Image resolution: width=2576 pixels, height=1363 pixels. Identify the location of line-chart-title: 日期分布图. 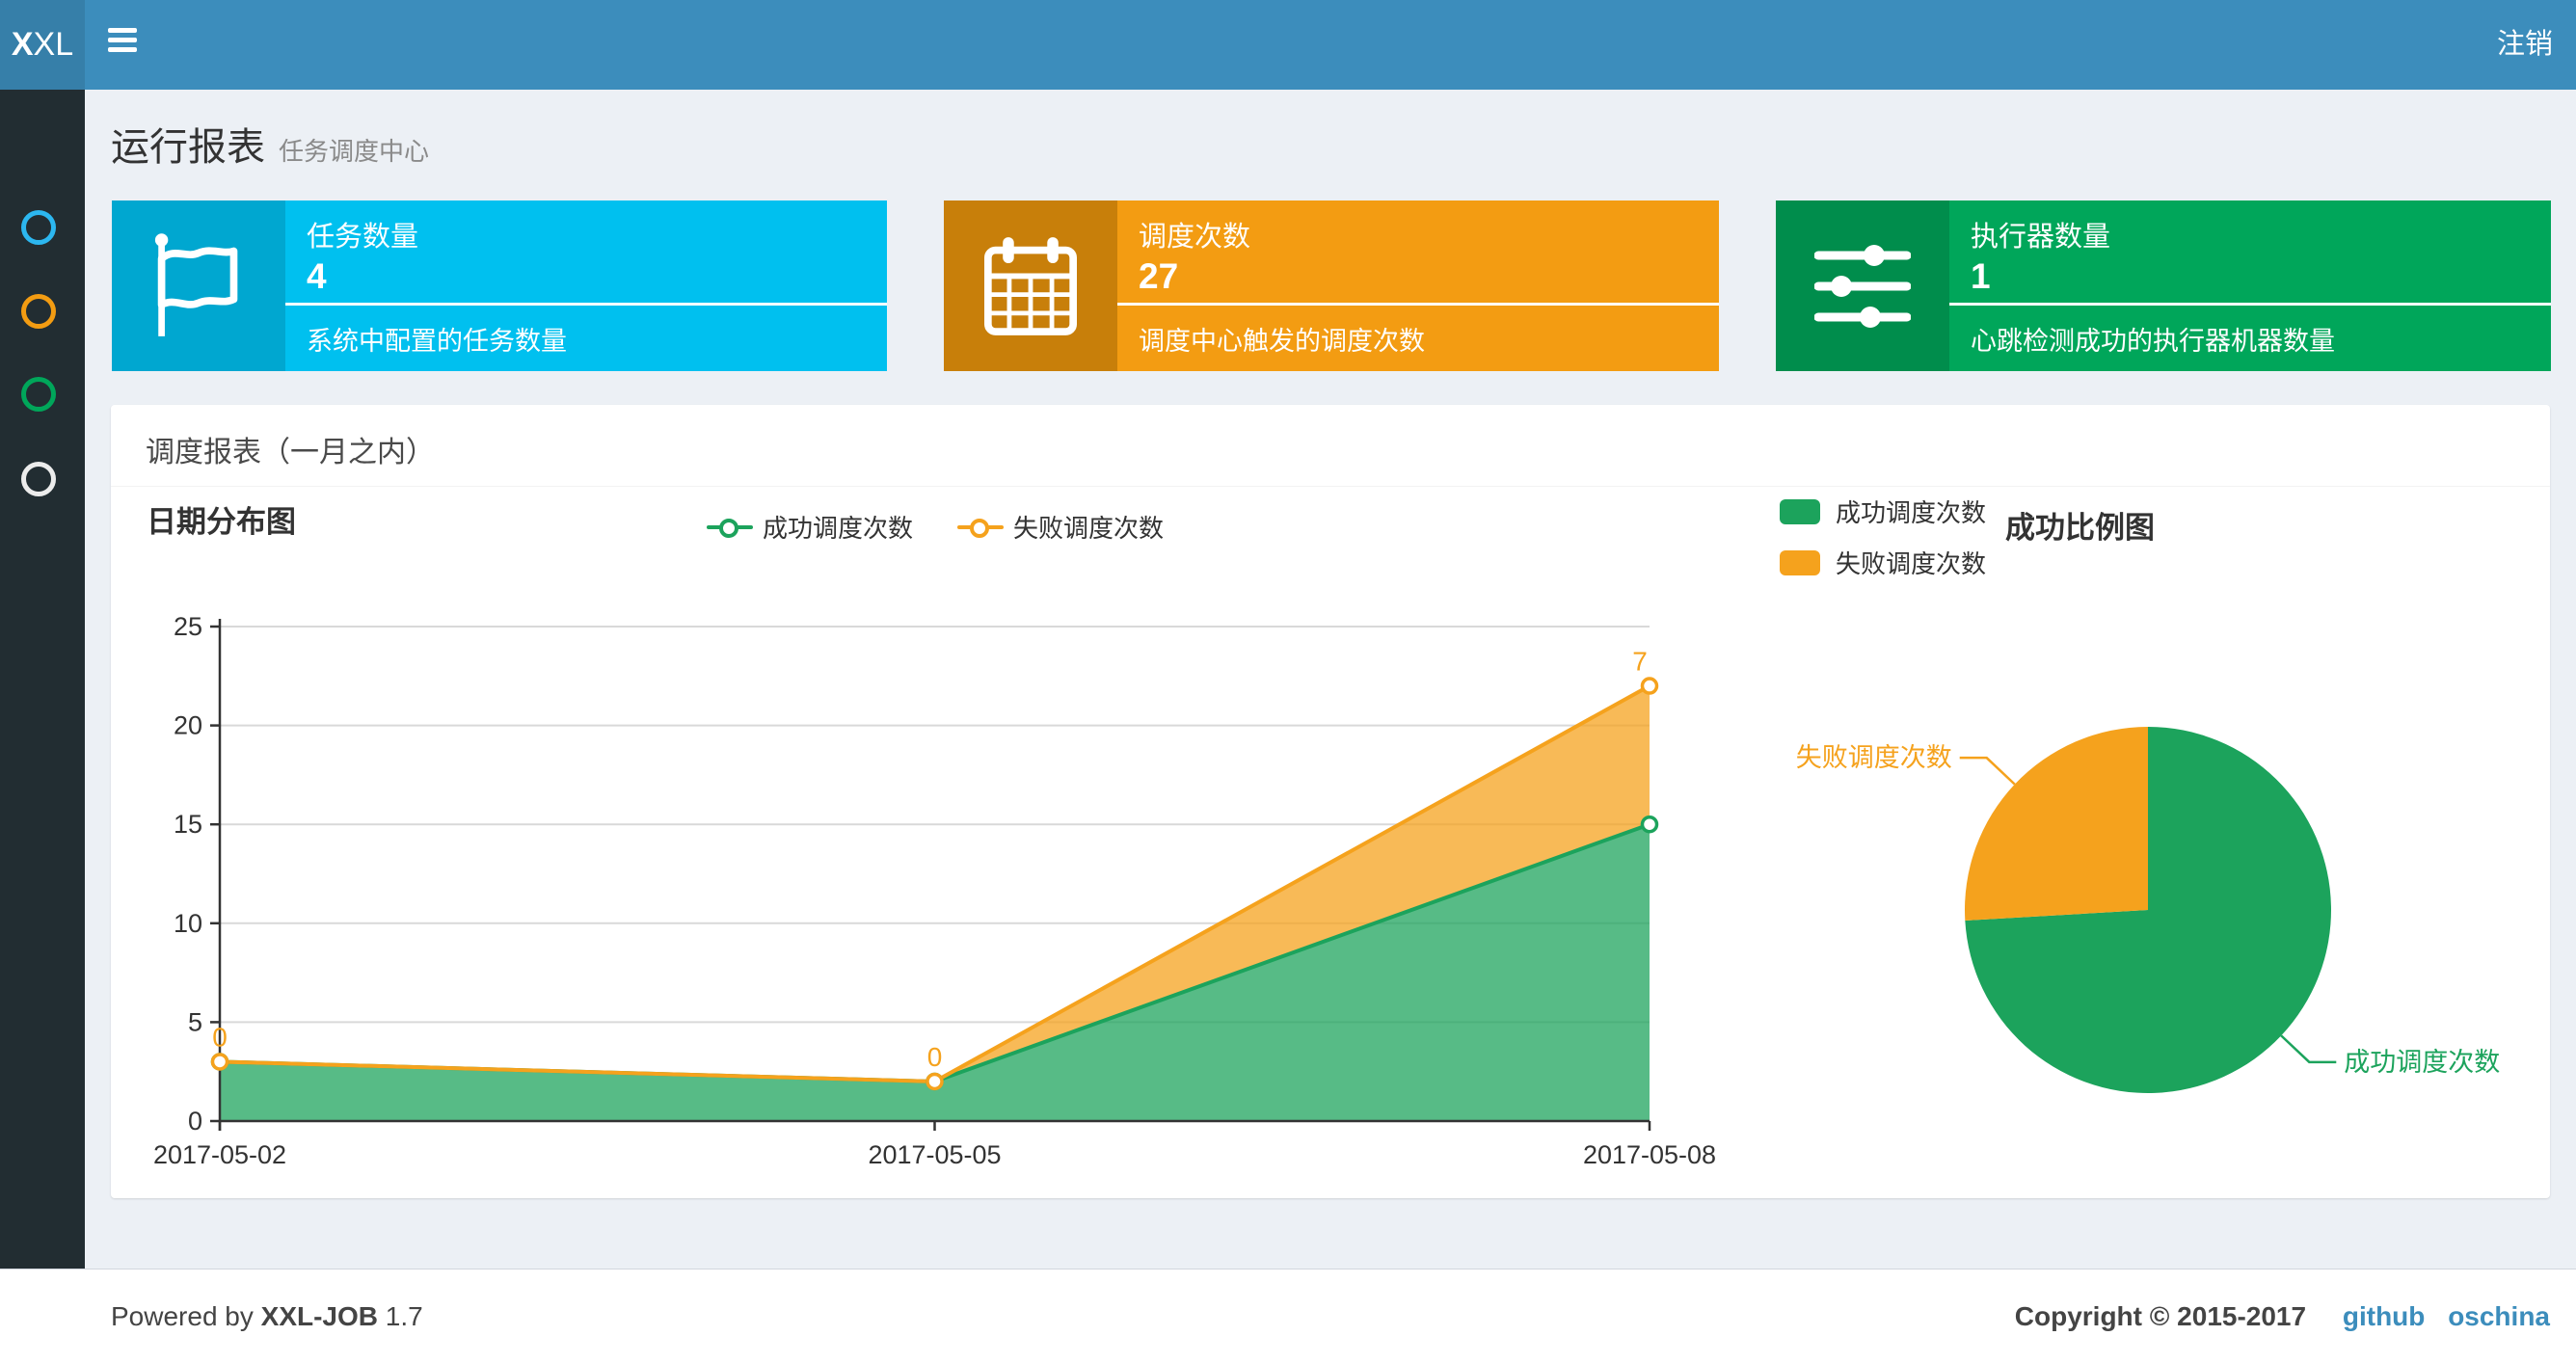
(222, 522).